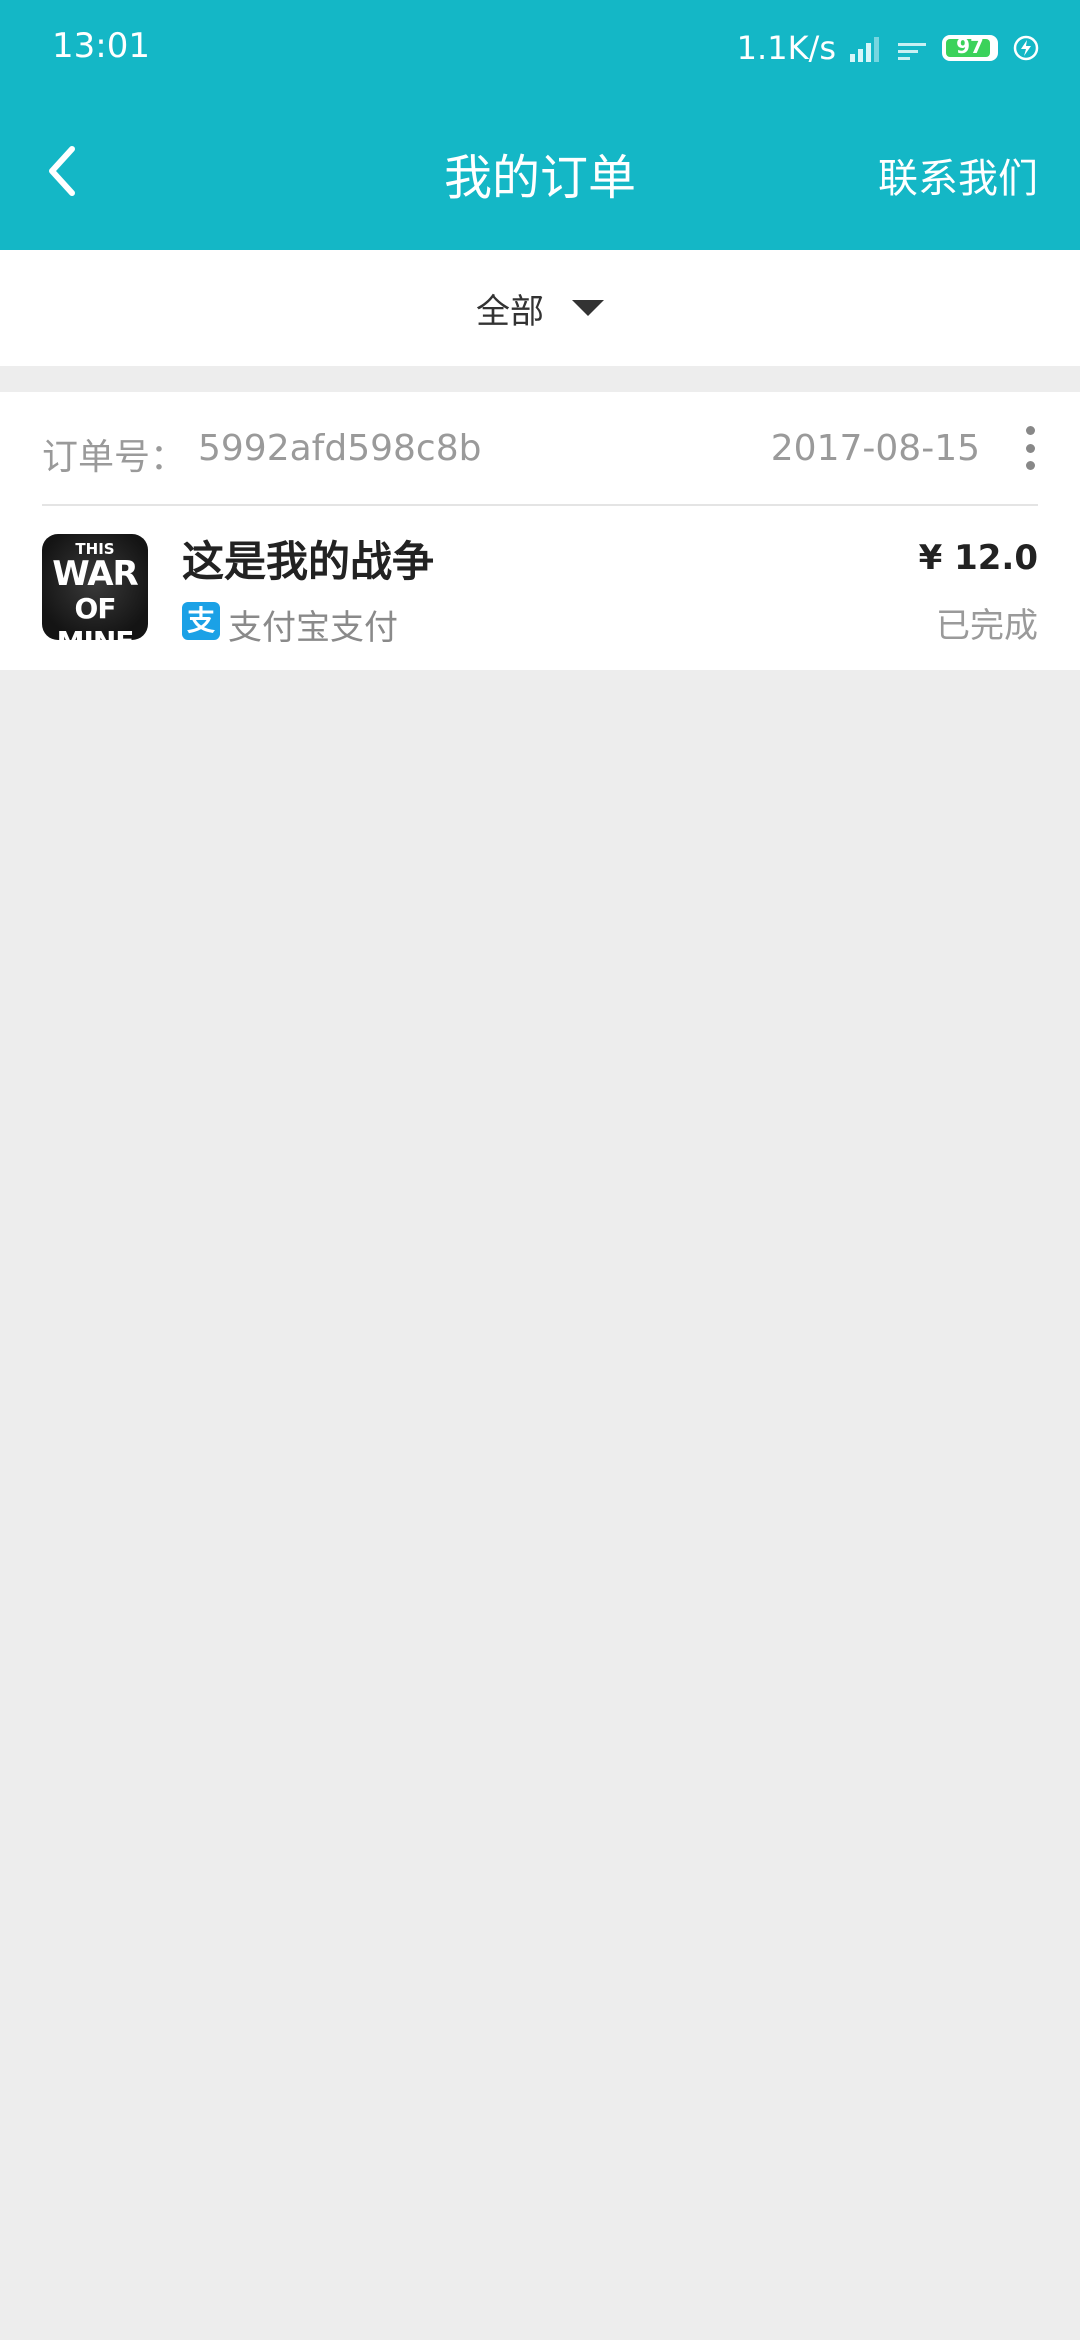 Image resolution: width=1080 pixels, height=2340 pixels. Describe the element at coordinates (867, 48) in the screenshot. I see `signal-icon` at that location.